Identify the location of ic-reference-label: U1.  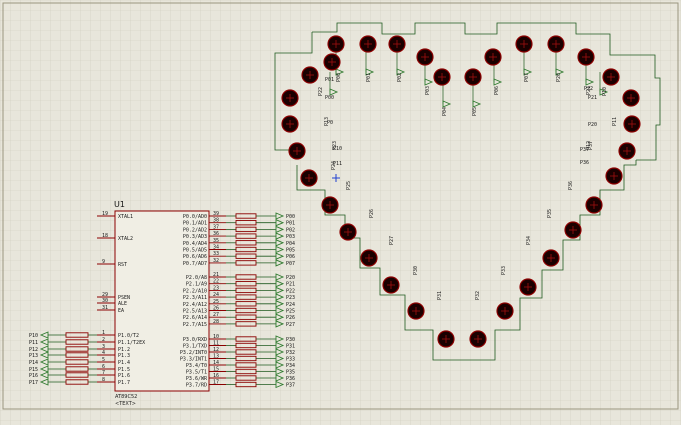
(119, 204).